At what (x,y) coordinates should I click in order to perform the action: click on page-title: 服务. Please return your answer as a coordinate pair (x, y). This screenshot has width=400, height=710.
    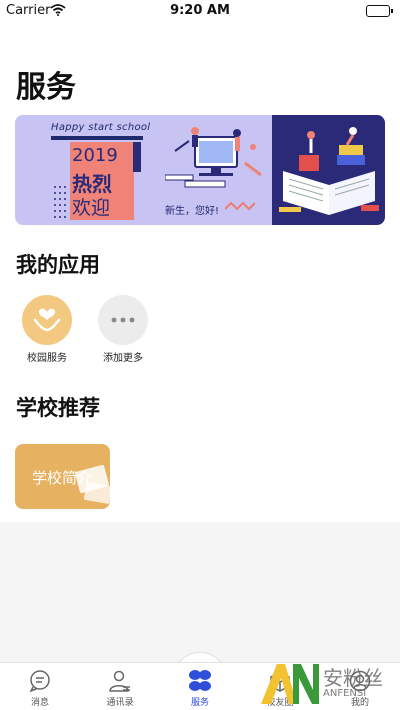
    Looking at the image, I should click on (46, 87).